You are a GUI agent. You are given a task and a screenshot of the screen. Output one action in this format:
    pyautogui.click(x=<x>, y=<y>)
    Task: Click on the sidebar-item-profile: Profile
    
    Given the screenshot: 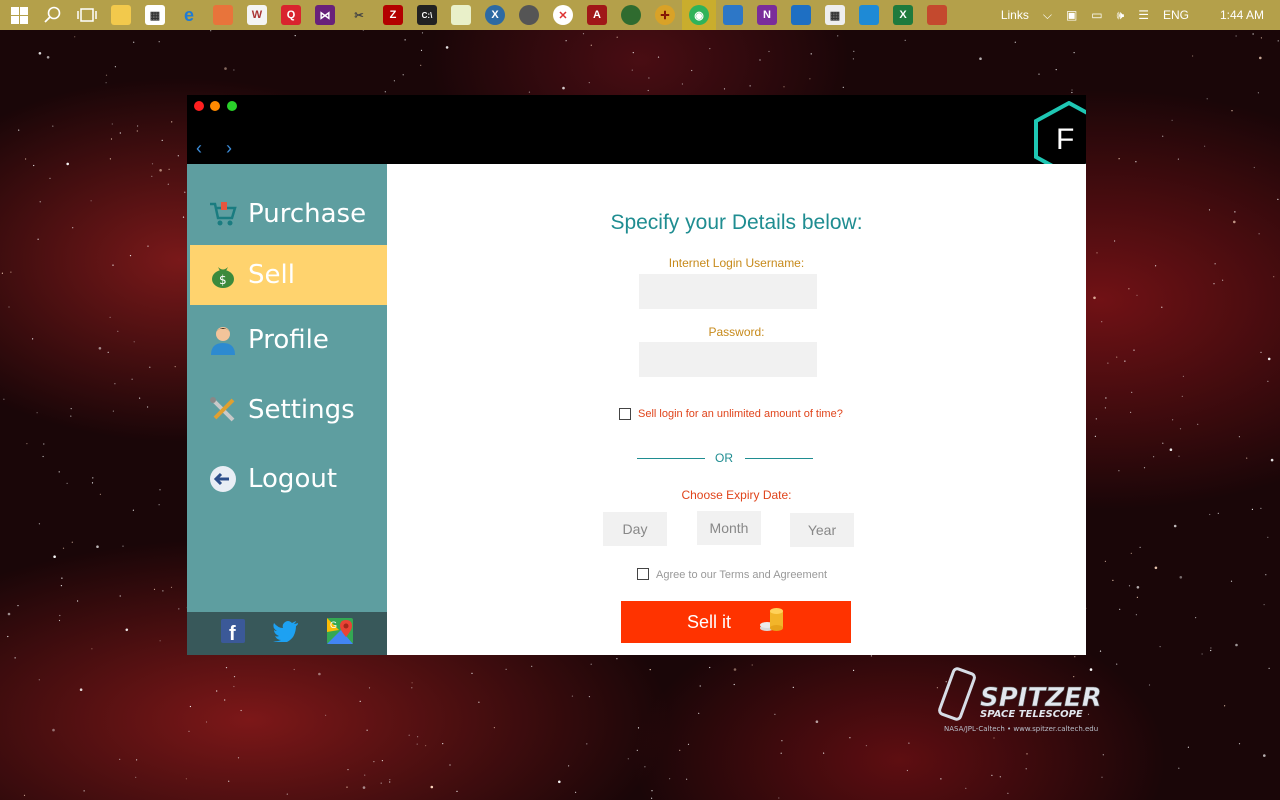 What is the action you would take?
    pyautogui.click(x=287, y=340)
    